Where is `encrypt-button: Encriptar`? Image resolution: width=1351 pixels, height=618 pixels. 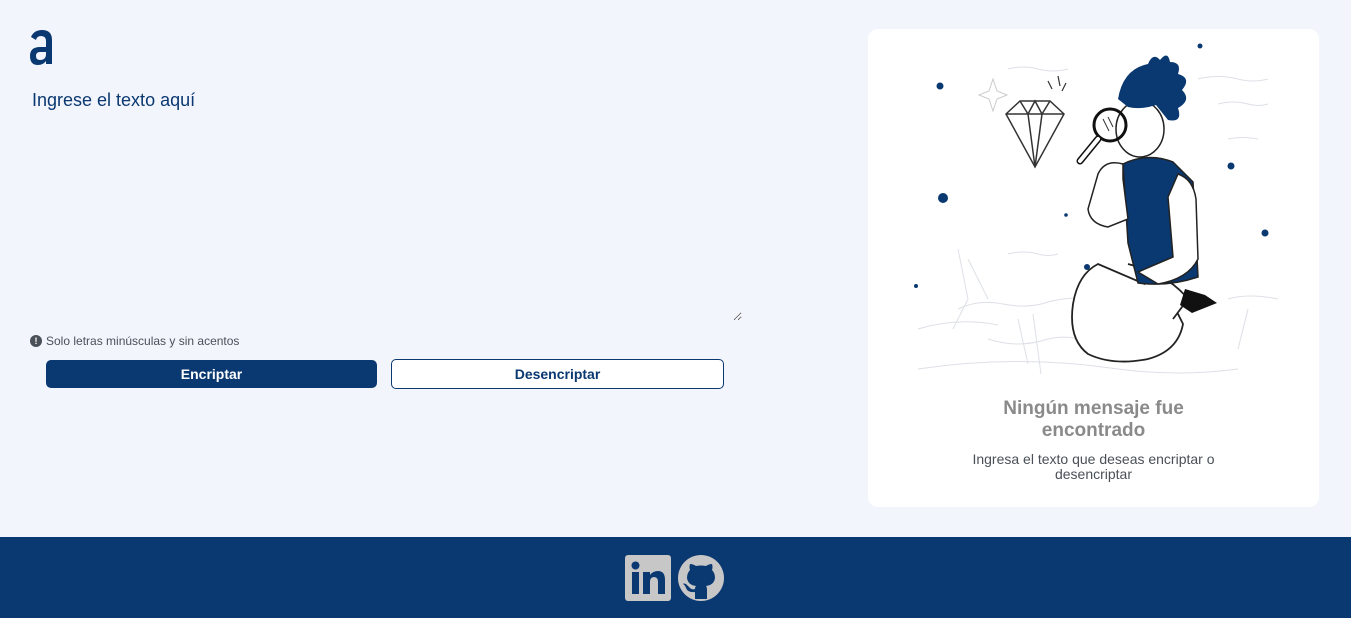 encrypt-button: Encriptar is located at coordinates (211, 374).